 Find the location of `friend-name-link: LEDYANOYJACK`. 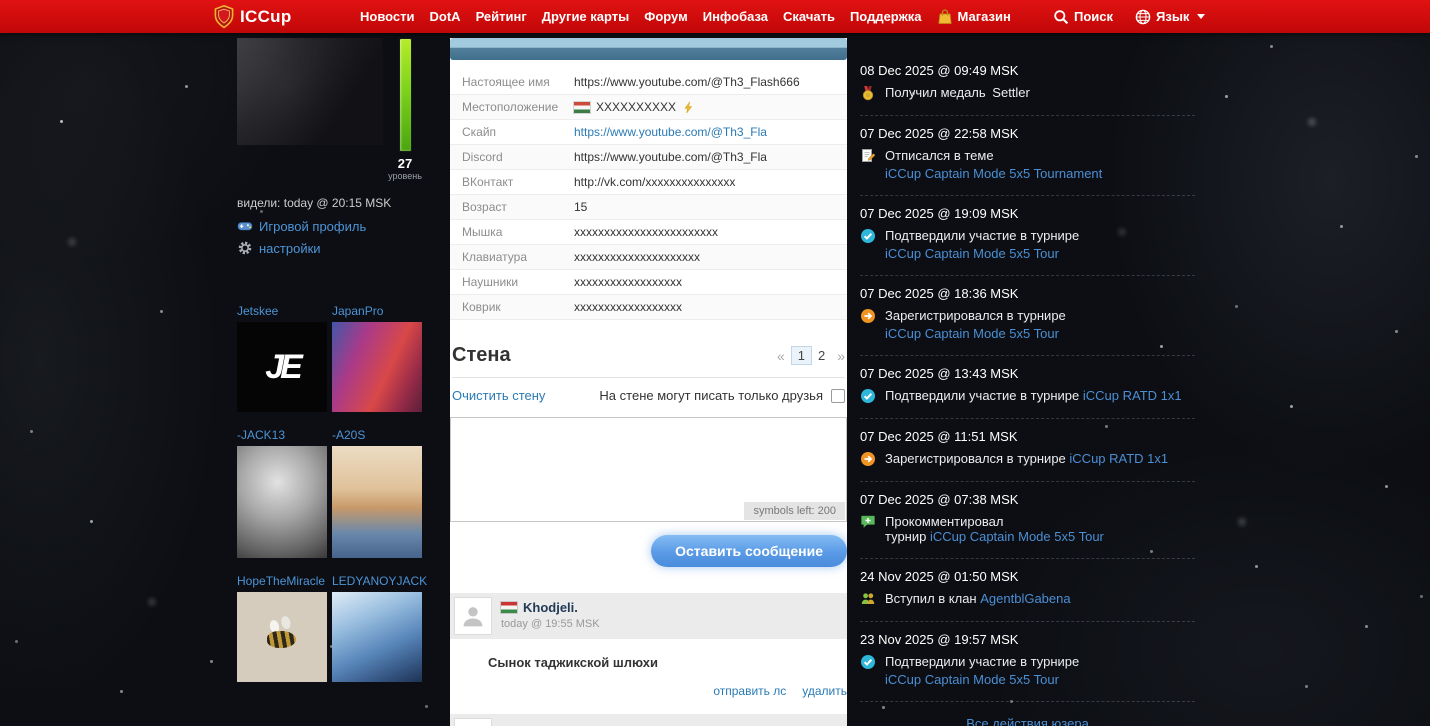

friend-name-link: LEDYANOYJACK is located at coordinates (382, 581).